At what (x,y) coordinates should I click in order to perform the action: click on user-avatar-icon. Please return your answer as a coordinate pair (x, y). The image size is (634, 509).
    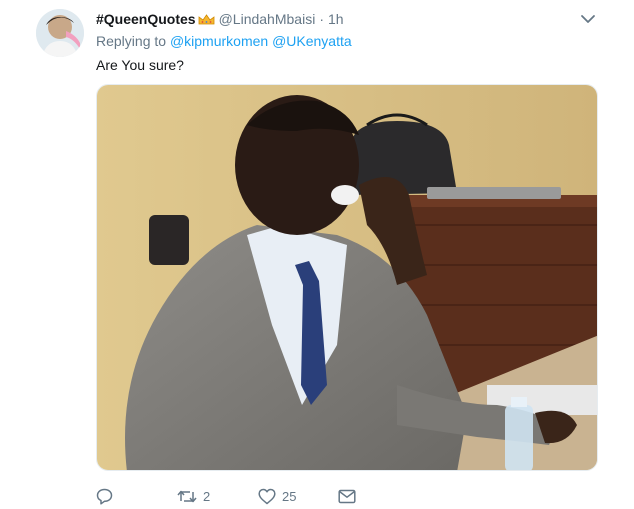
    Looking at the image, I should click on (60, 33).